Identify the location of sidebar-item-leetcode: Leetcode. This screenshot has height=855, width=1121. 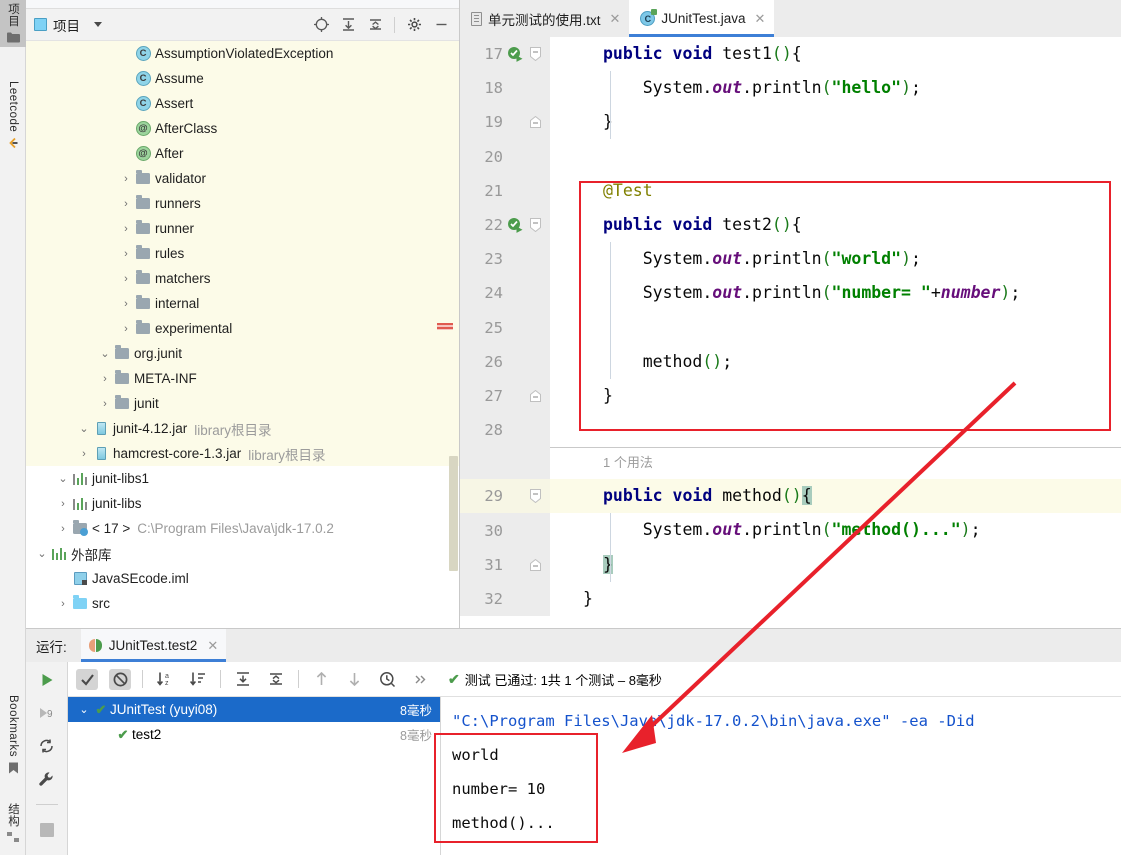
(13, 116).